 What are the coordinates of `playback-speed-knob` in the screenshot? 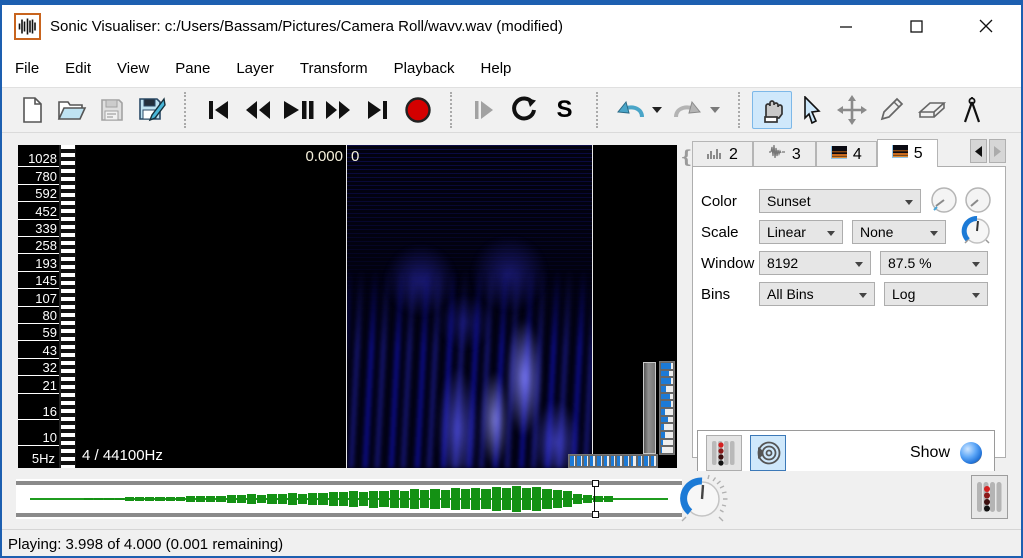 It's located at (704, 502).